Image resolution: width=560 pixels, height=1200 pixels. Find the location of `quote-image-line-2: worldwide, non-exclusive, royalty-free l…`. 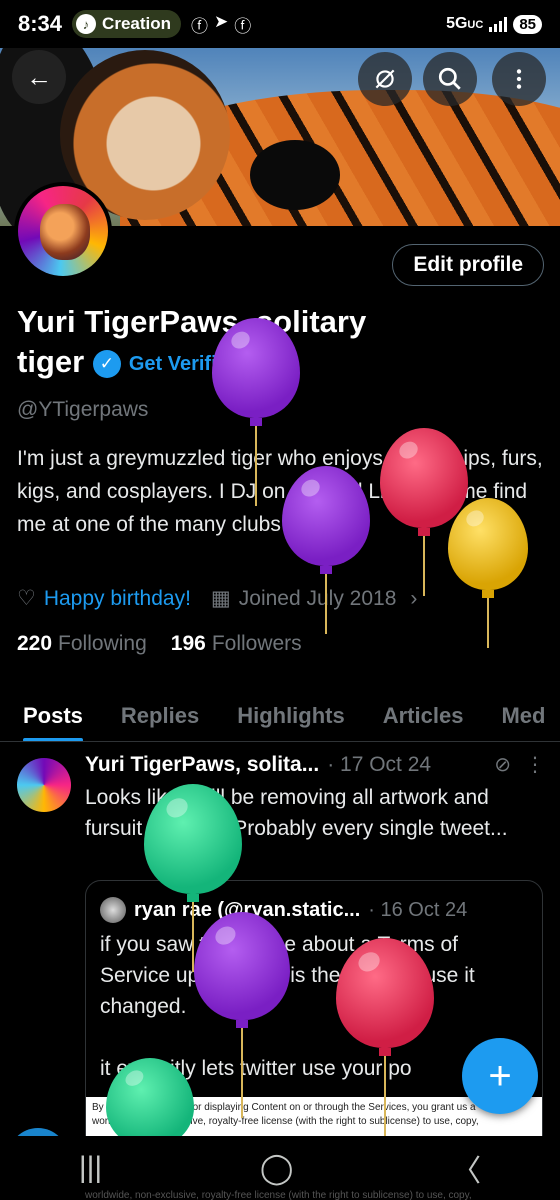

quote-image-line-2: worldwide, non-exclusive, royalty-free l… is located at coordinates (285, 1121).